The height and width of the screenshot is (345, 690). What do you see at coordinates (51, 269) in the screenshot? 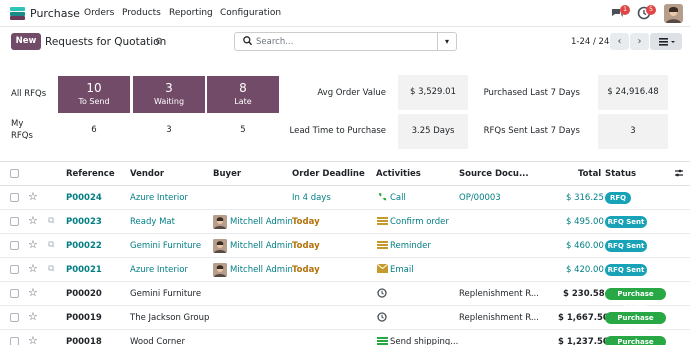
I see `attachment-icon: ⧉` at bounding box center [51, 269].